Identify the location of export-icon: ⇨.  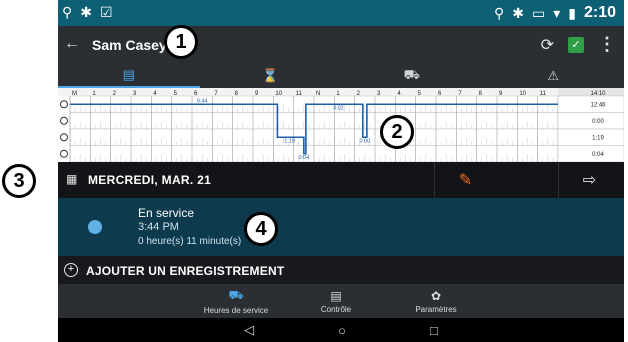
(589, 180).